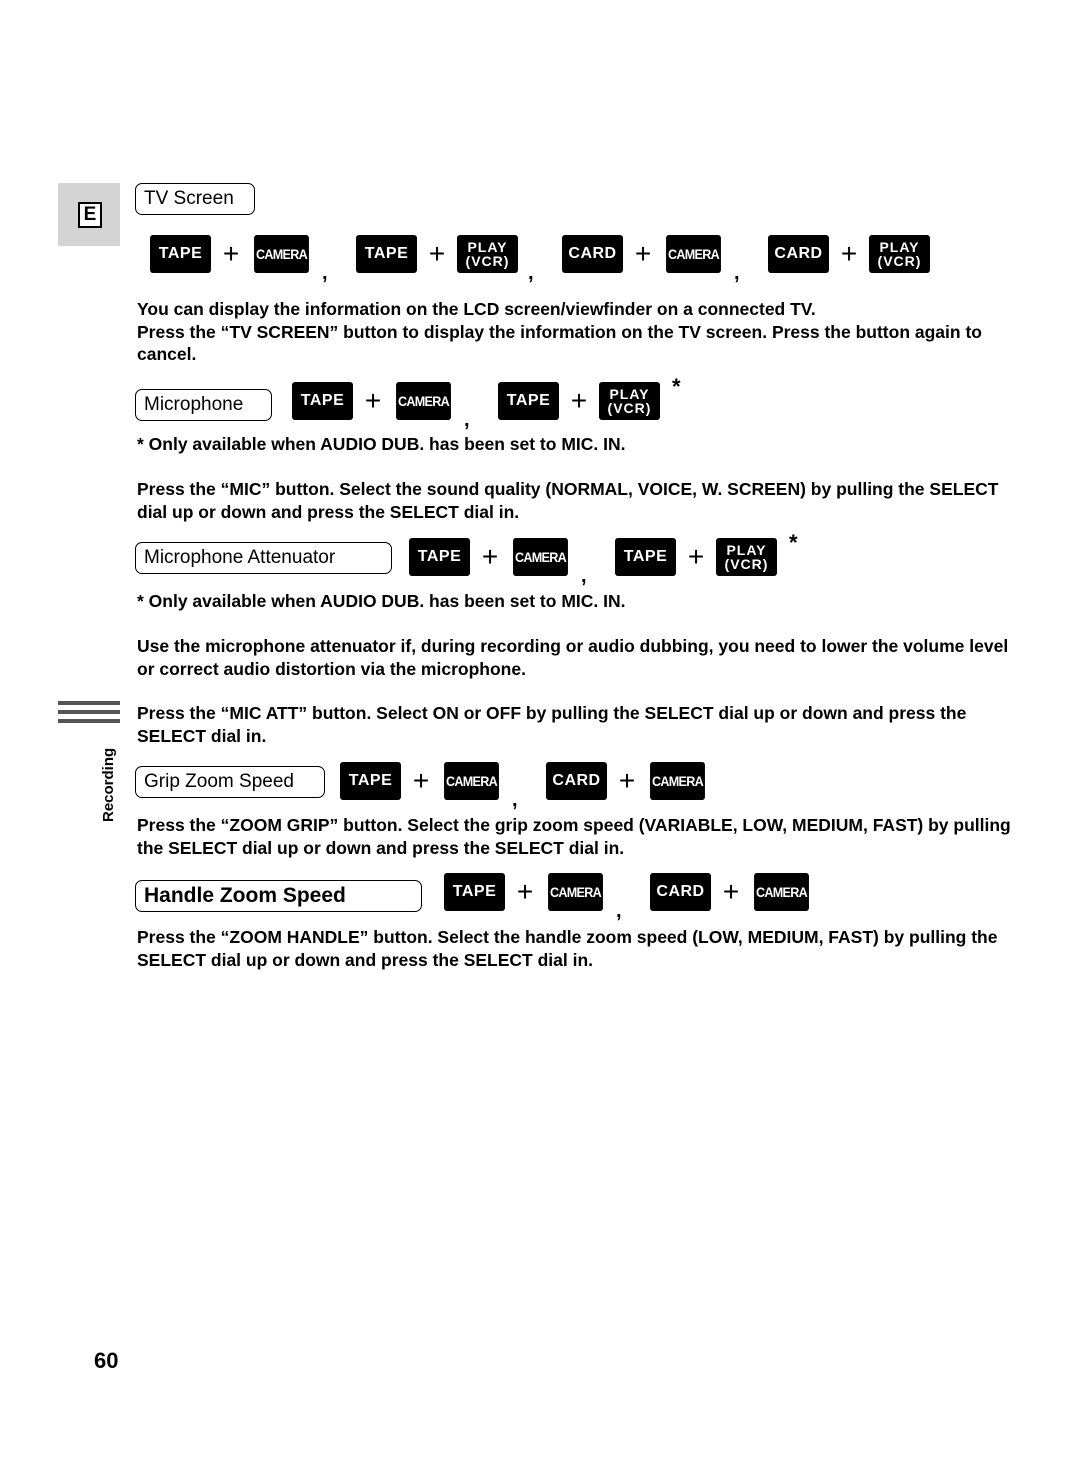 The image size is (1080, 1472). I want to click on section-title-grip-zoom-speed: Grip Zoom Speed, so click(230, 782).